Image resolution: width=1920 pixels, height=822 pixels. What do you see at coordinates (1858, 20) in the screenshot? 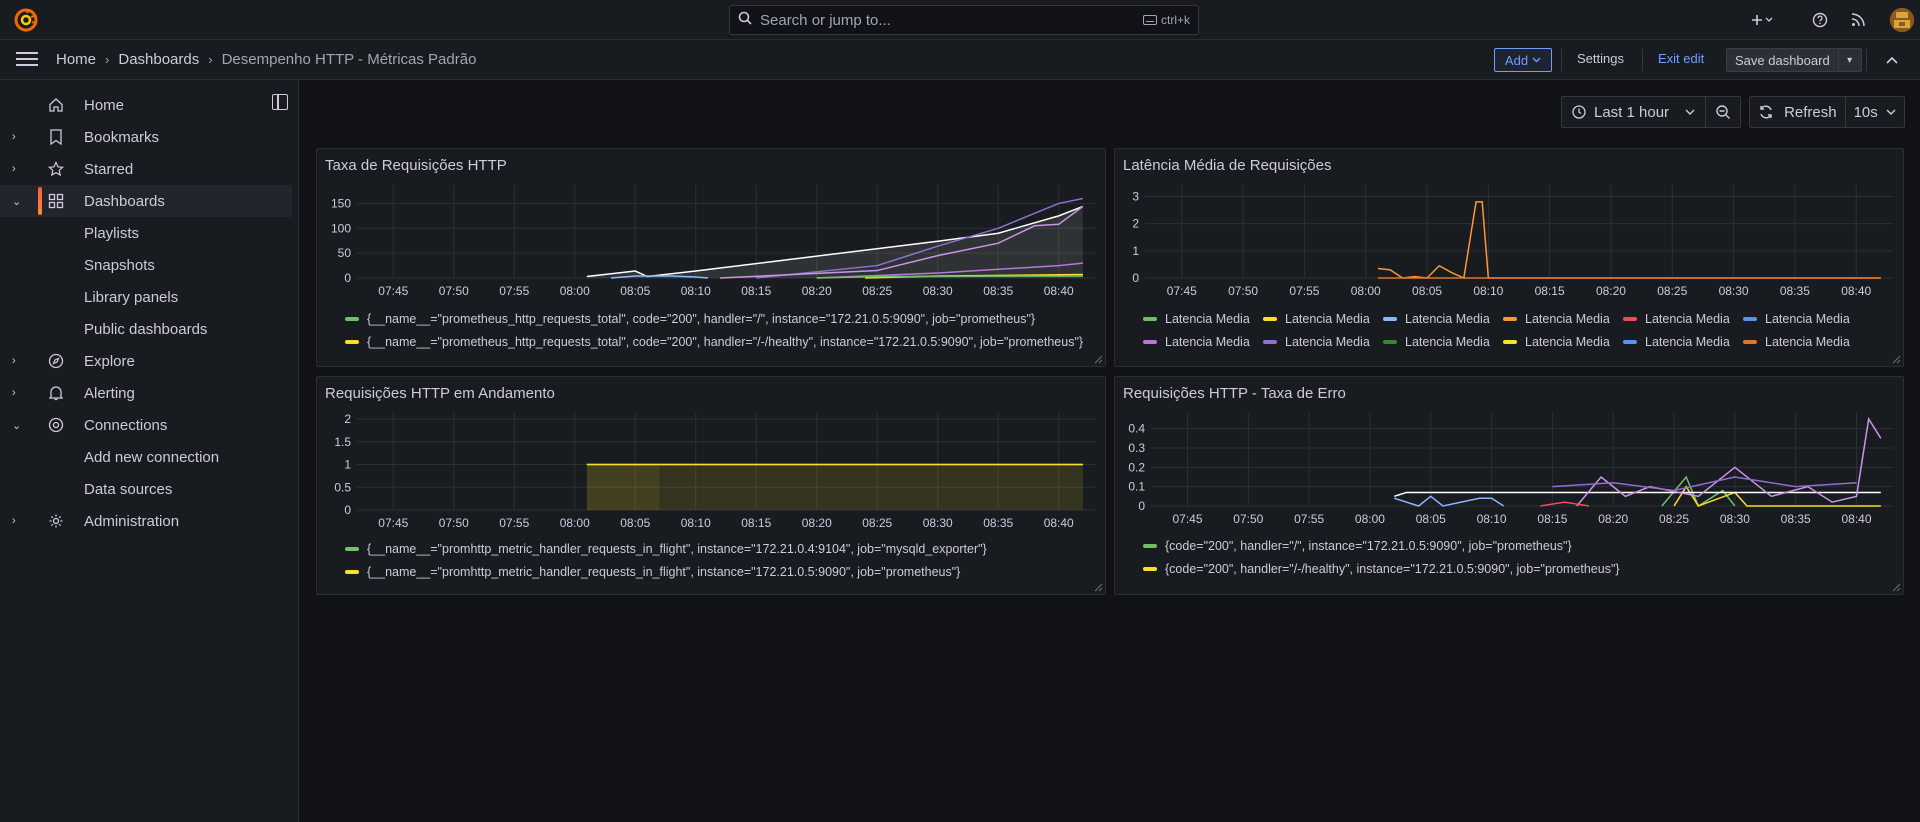
I see `news-rss-icon` at bounding box center [1858, 20].